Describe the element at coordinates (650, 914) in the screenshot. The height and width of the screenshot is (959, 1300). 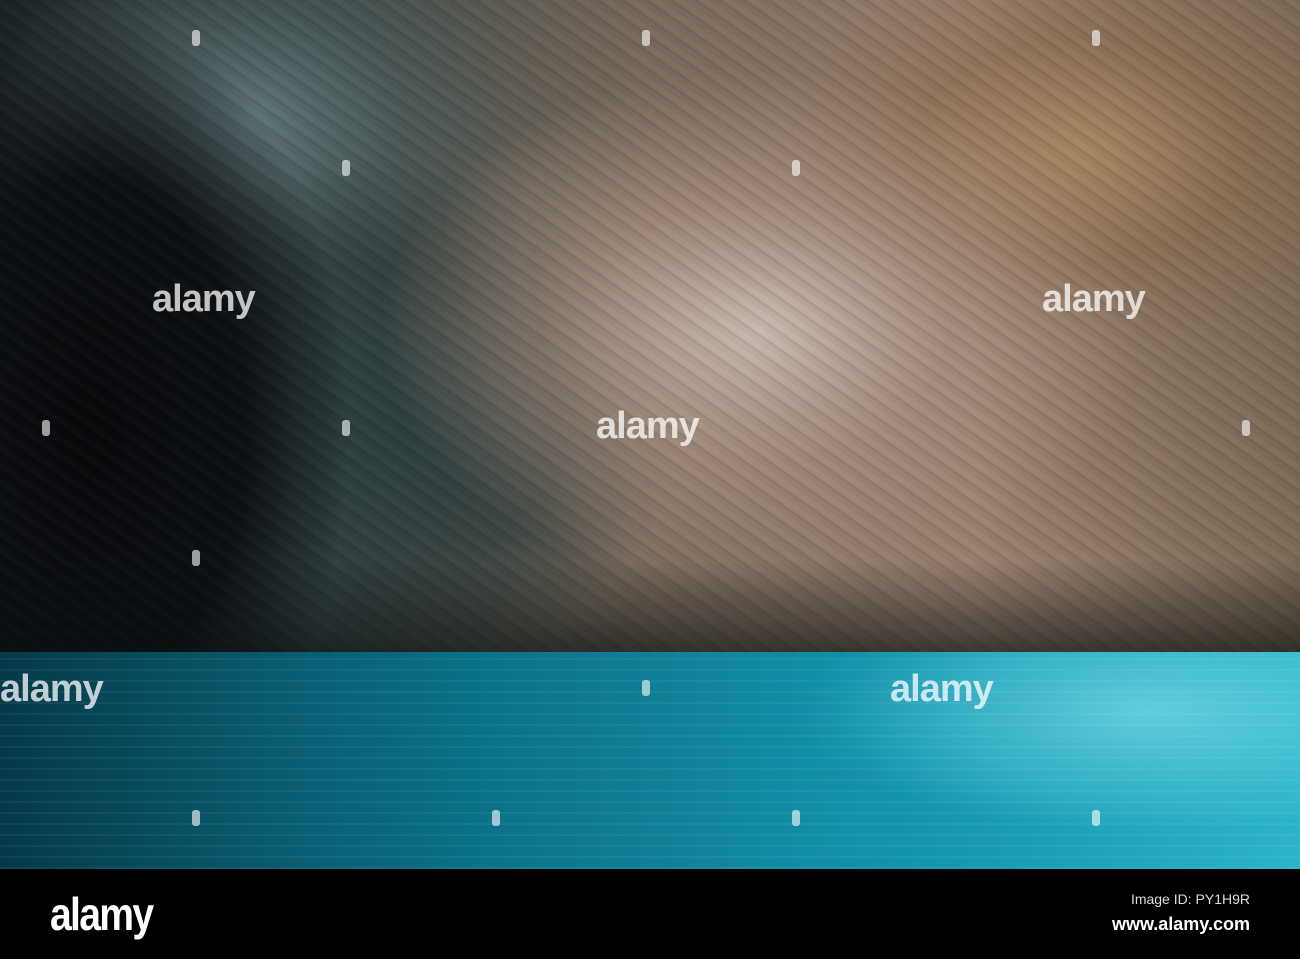
I see `footer-bar: alamy Image ID: PY1H9R www.alamy.com` at that location.